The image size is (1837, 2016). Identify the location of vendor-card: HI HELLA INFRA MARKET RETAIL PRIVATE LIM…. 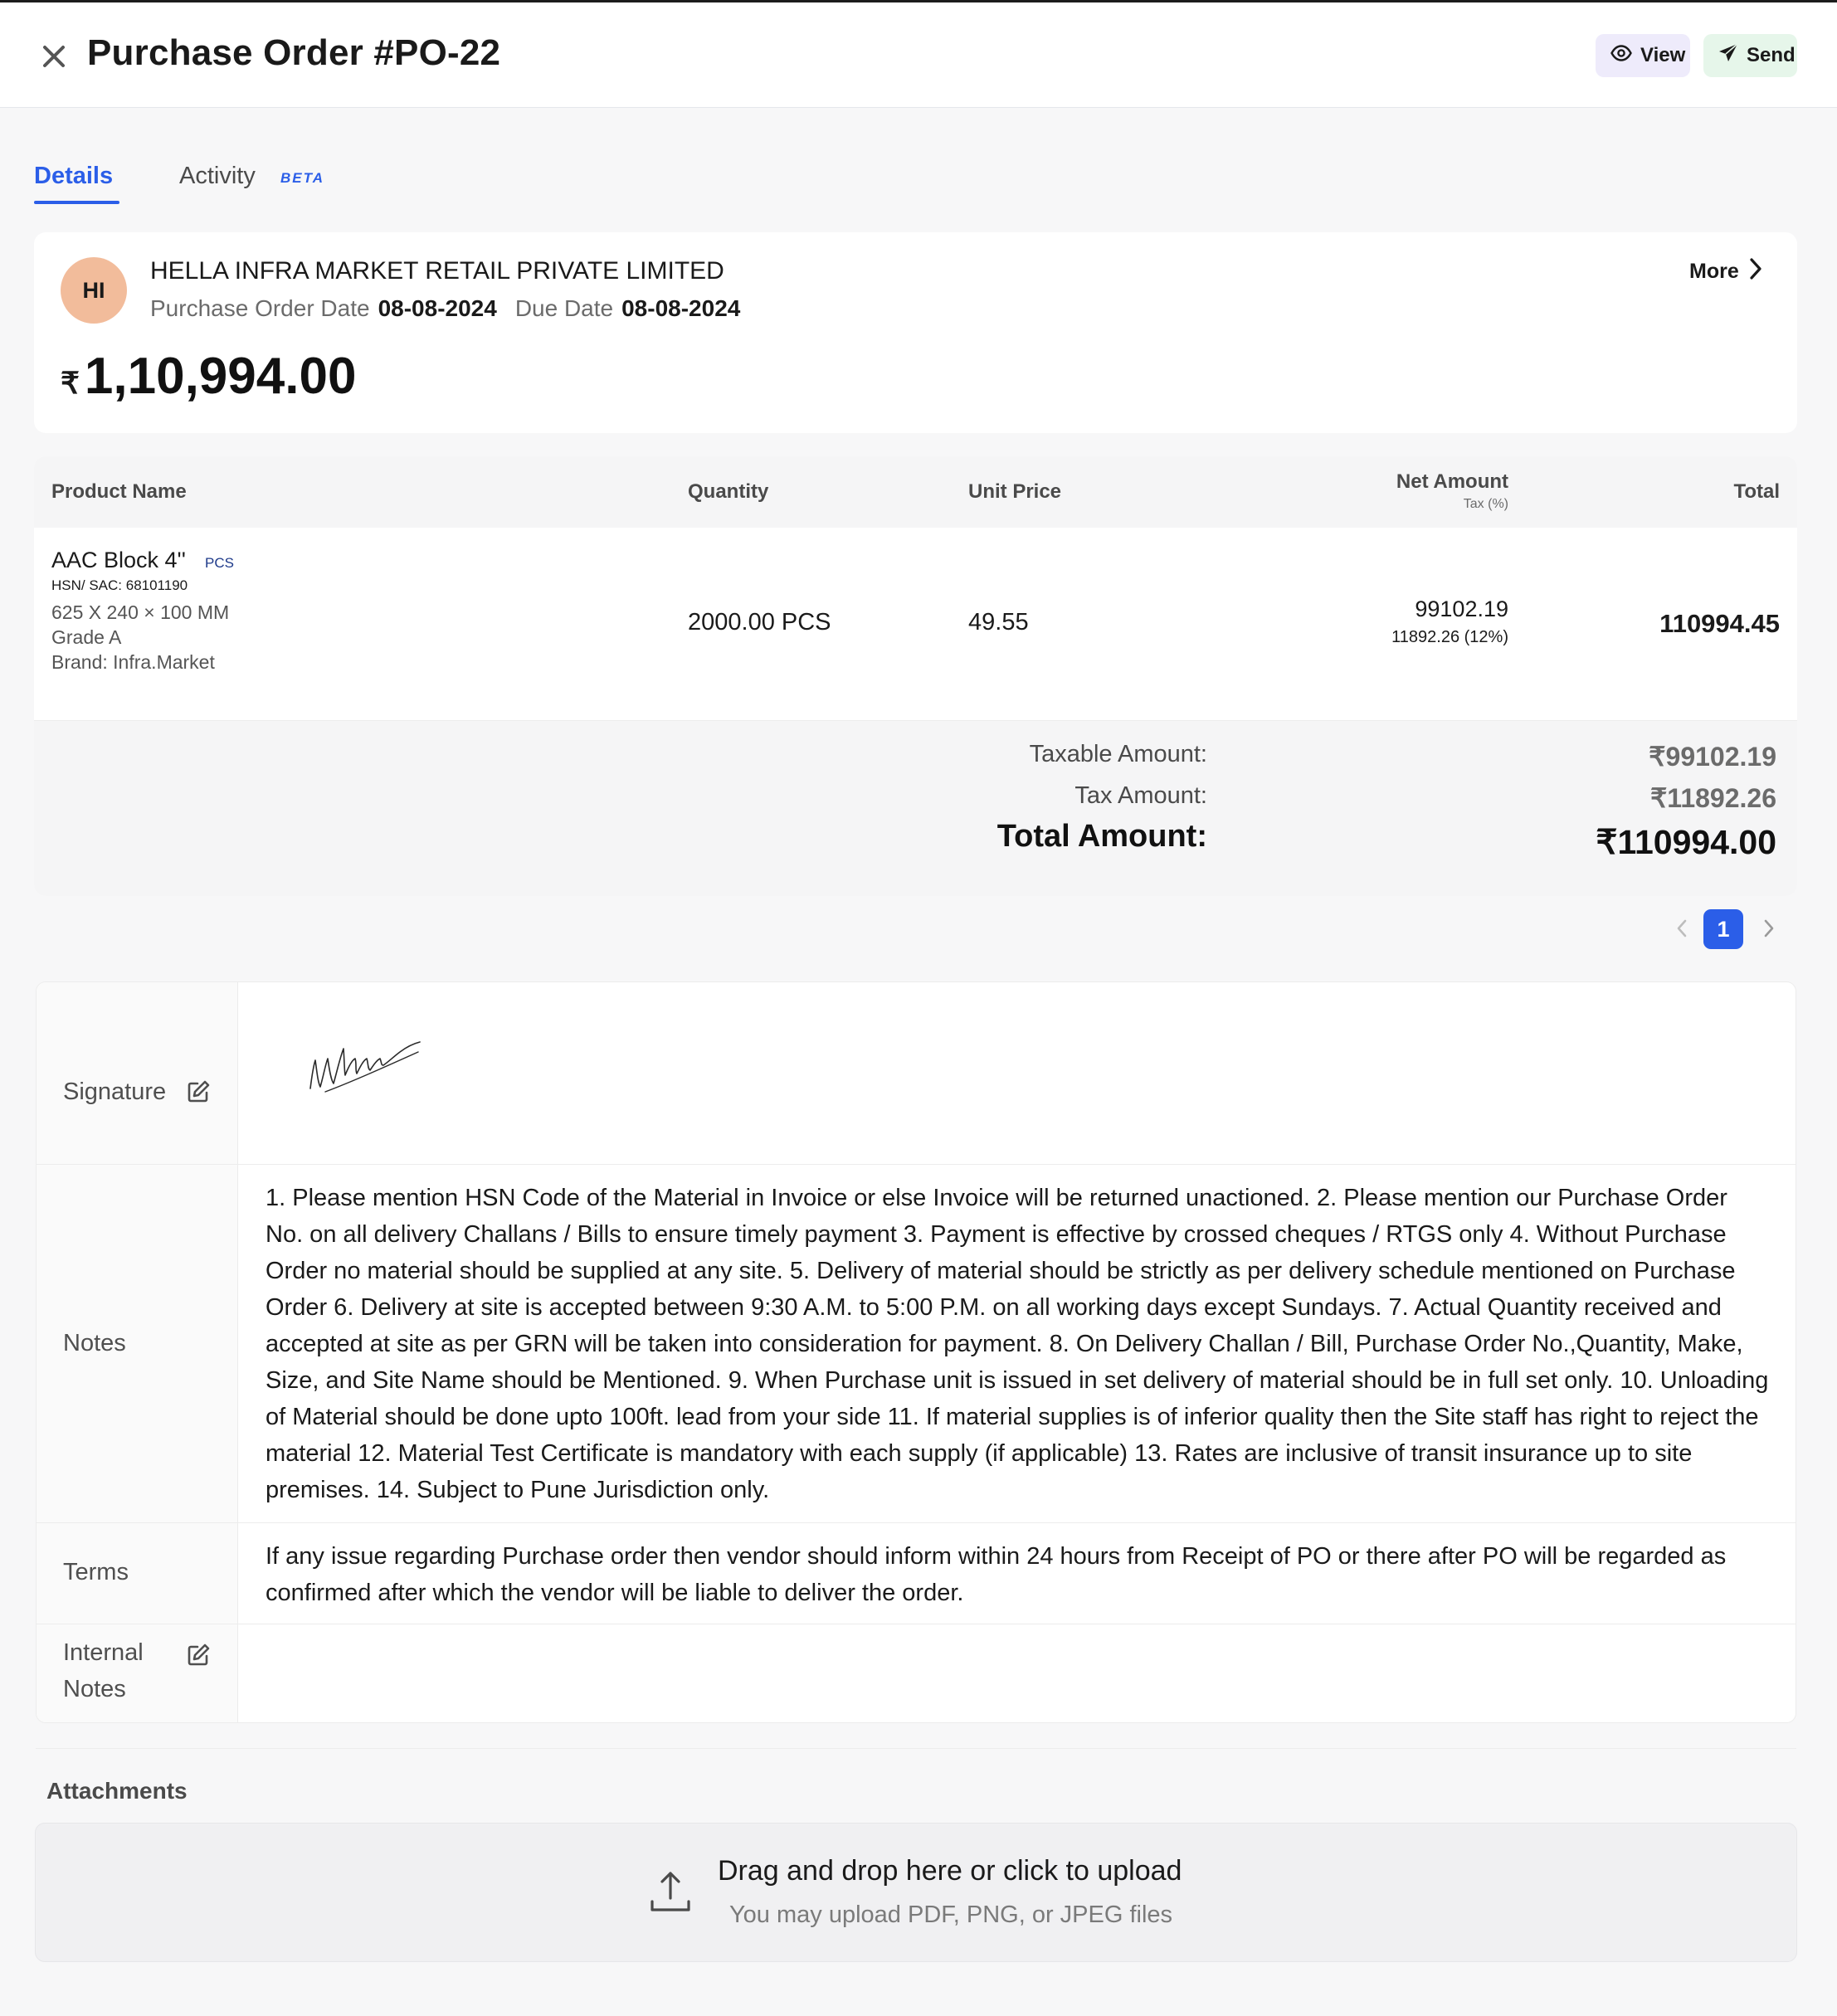
(916, 332).